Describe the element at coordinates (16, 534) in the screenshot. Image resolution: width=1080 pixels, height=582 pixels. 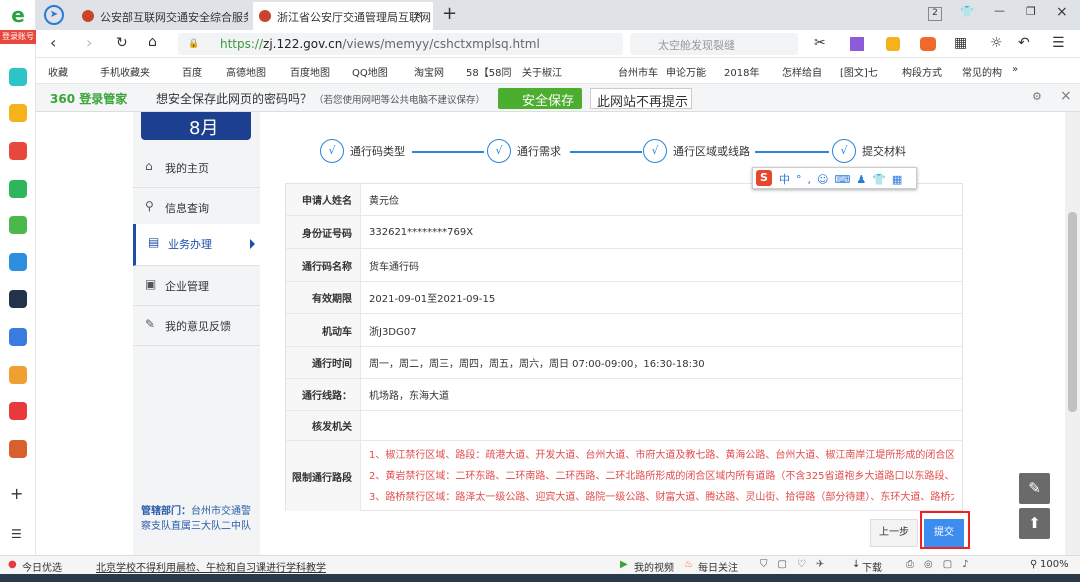
I see `menu-icon: ☰` at that location.